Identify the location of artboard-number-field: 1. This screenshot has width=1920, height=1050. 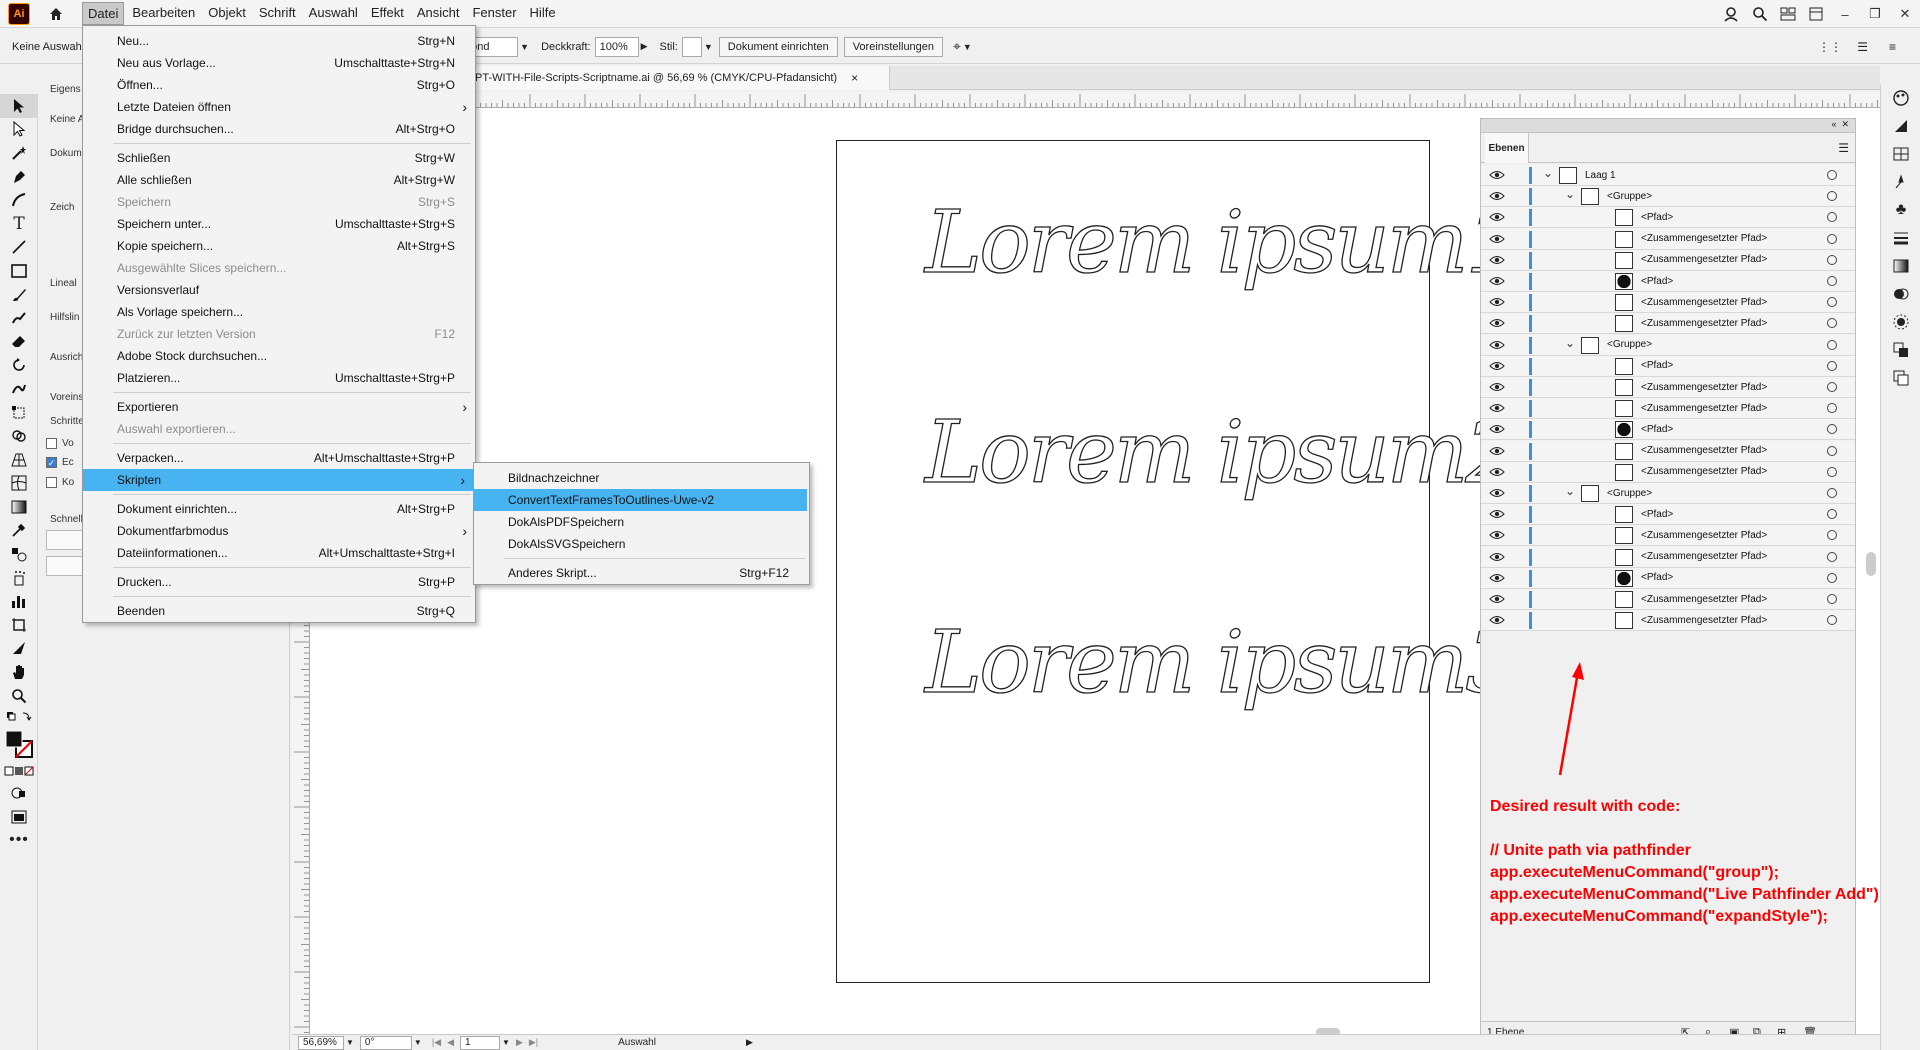
(480, 1042).